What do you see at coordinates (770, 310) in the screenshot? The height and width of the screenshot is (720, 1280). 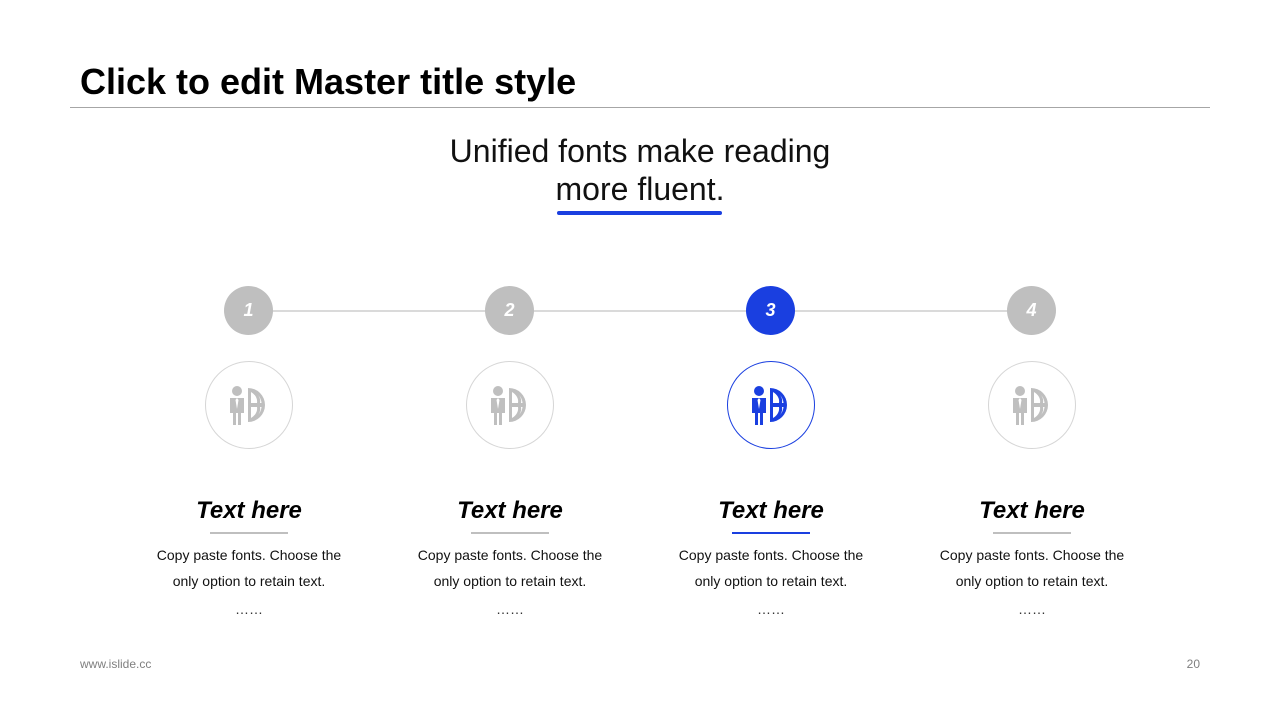 I see `step-number-badge: 3` at bounding box center [770, 310].